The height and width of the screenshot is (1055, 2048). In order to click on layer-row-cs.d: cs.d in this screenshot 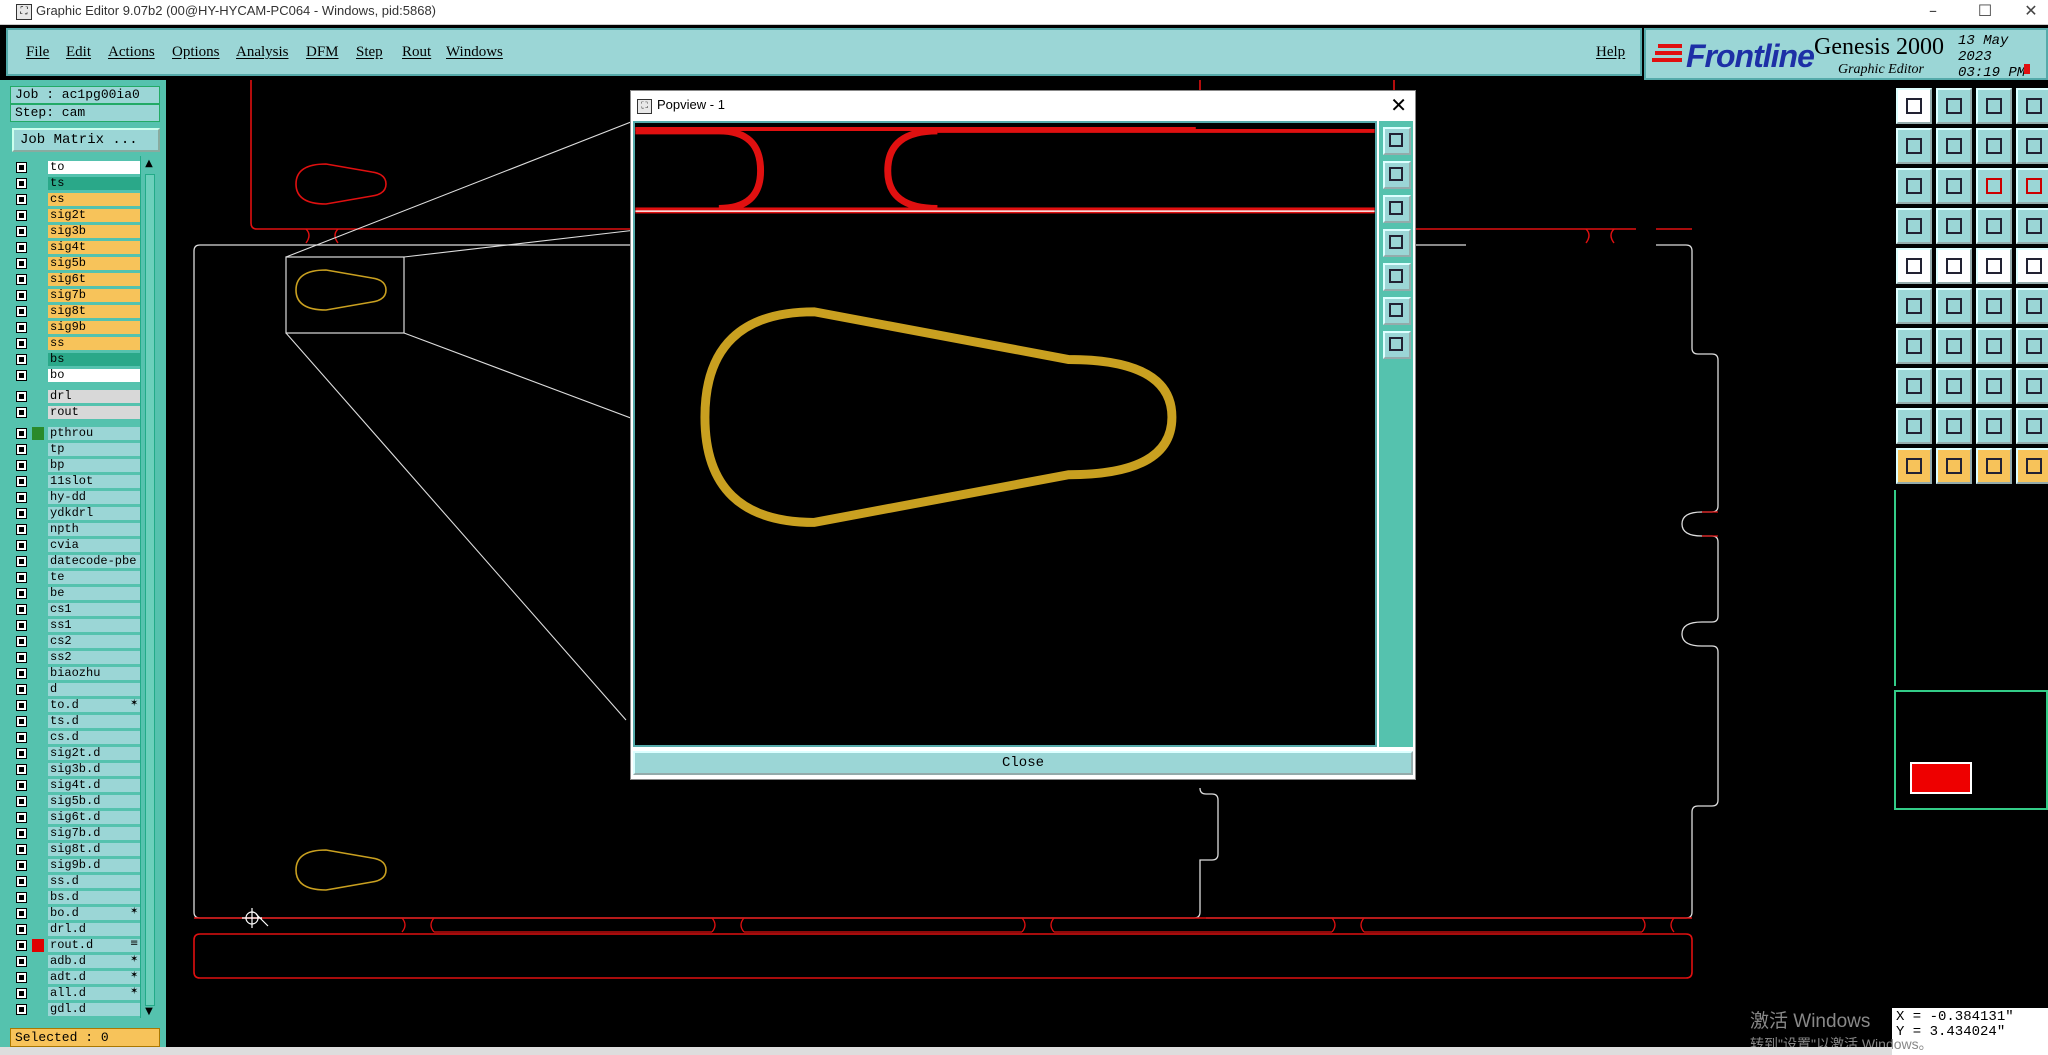, I will do `click(77, 737)`.